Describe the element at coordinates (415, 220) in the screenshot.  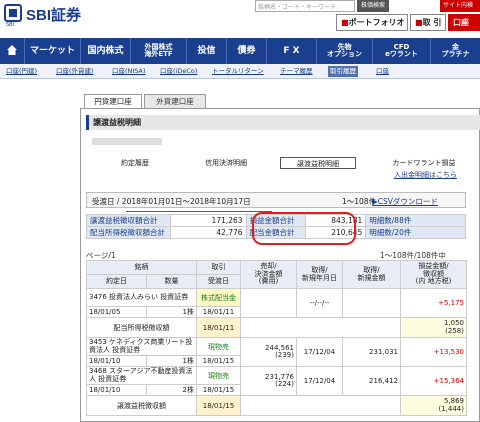
I see `summary-count: 明細数/88件` at that location.